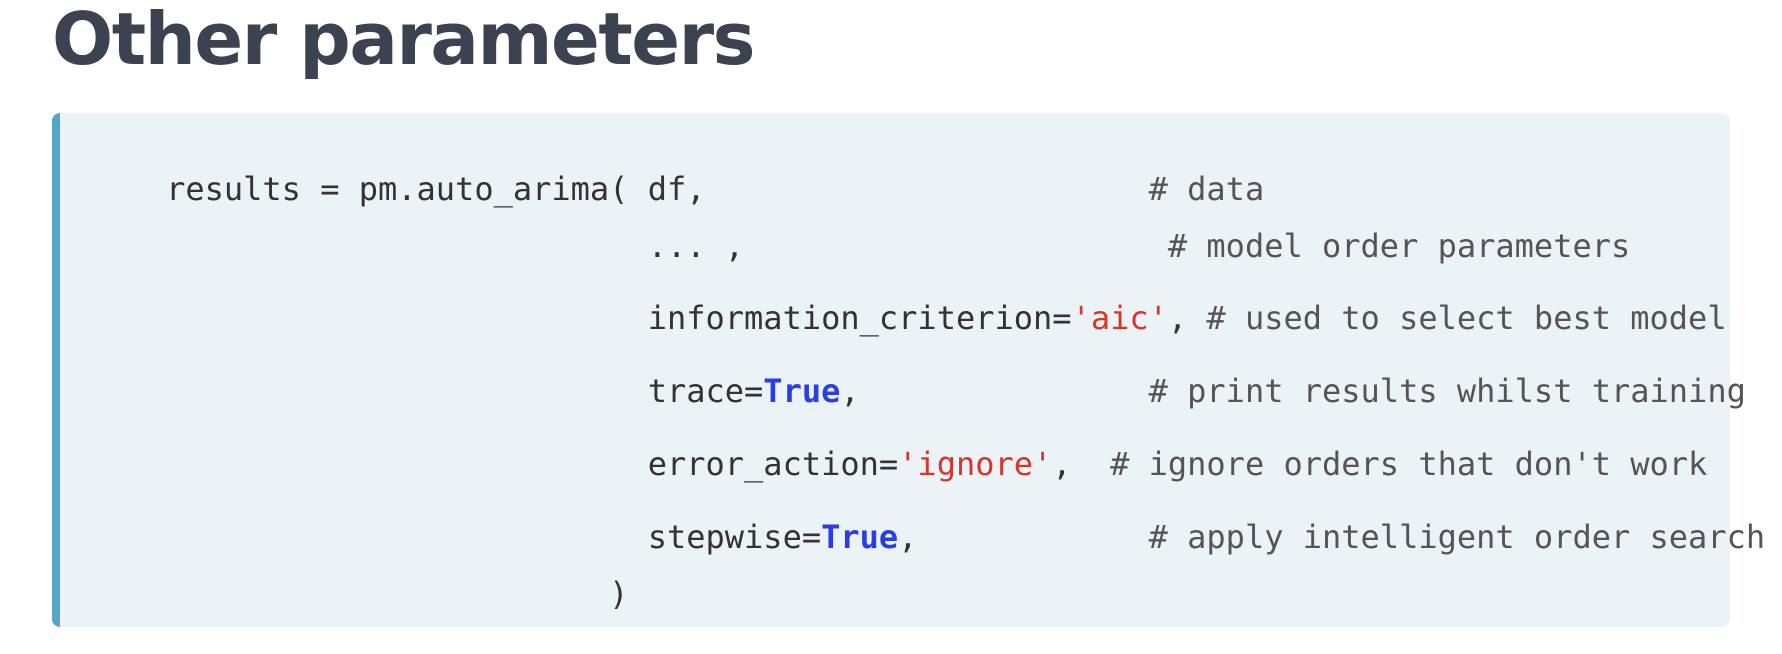  Describe the element at coordinates (860, 537) in the screenshot. I see `code-keyword: True` at that location.